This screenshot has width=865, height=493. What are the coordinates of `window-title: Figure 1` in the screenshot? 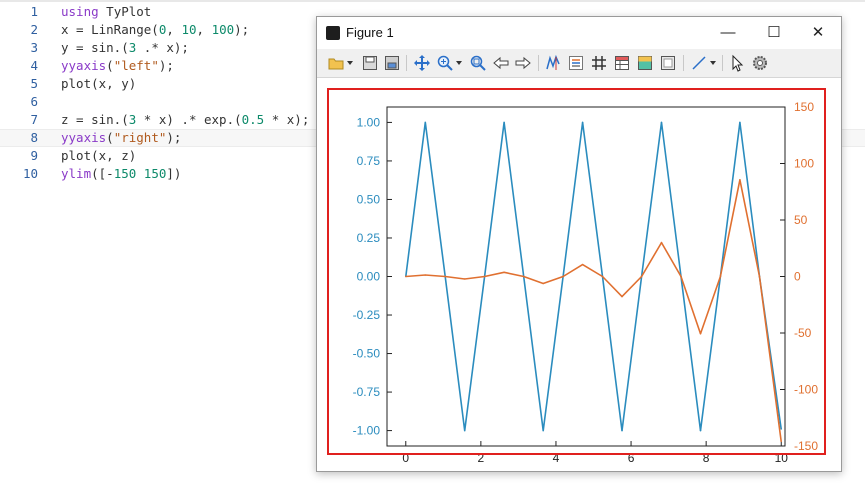 It's located at (370, 32).